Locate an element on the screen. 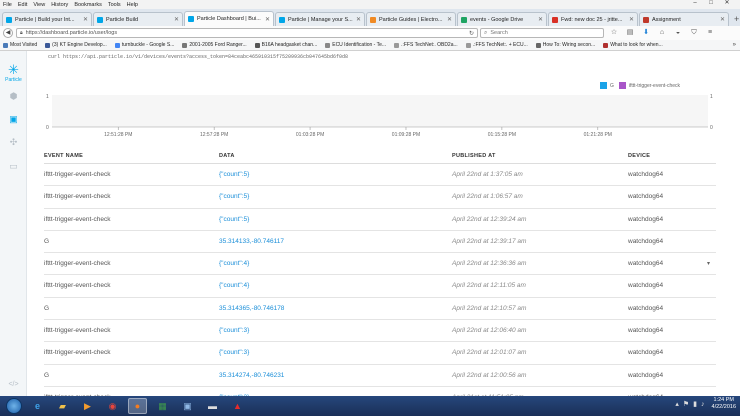  media-player-icon: ▶ is located at coordinates (87, 406).